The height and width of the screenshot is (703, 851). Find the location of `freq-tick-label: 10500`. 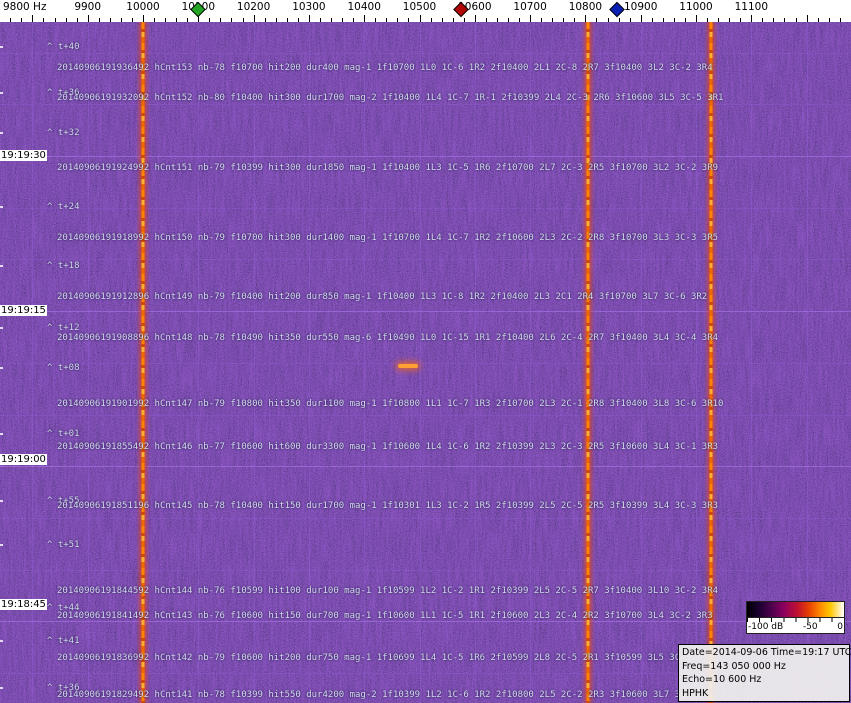

freq-tick-label: 10500 is located at coordinates (419, 7).